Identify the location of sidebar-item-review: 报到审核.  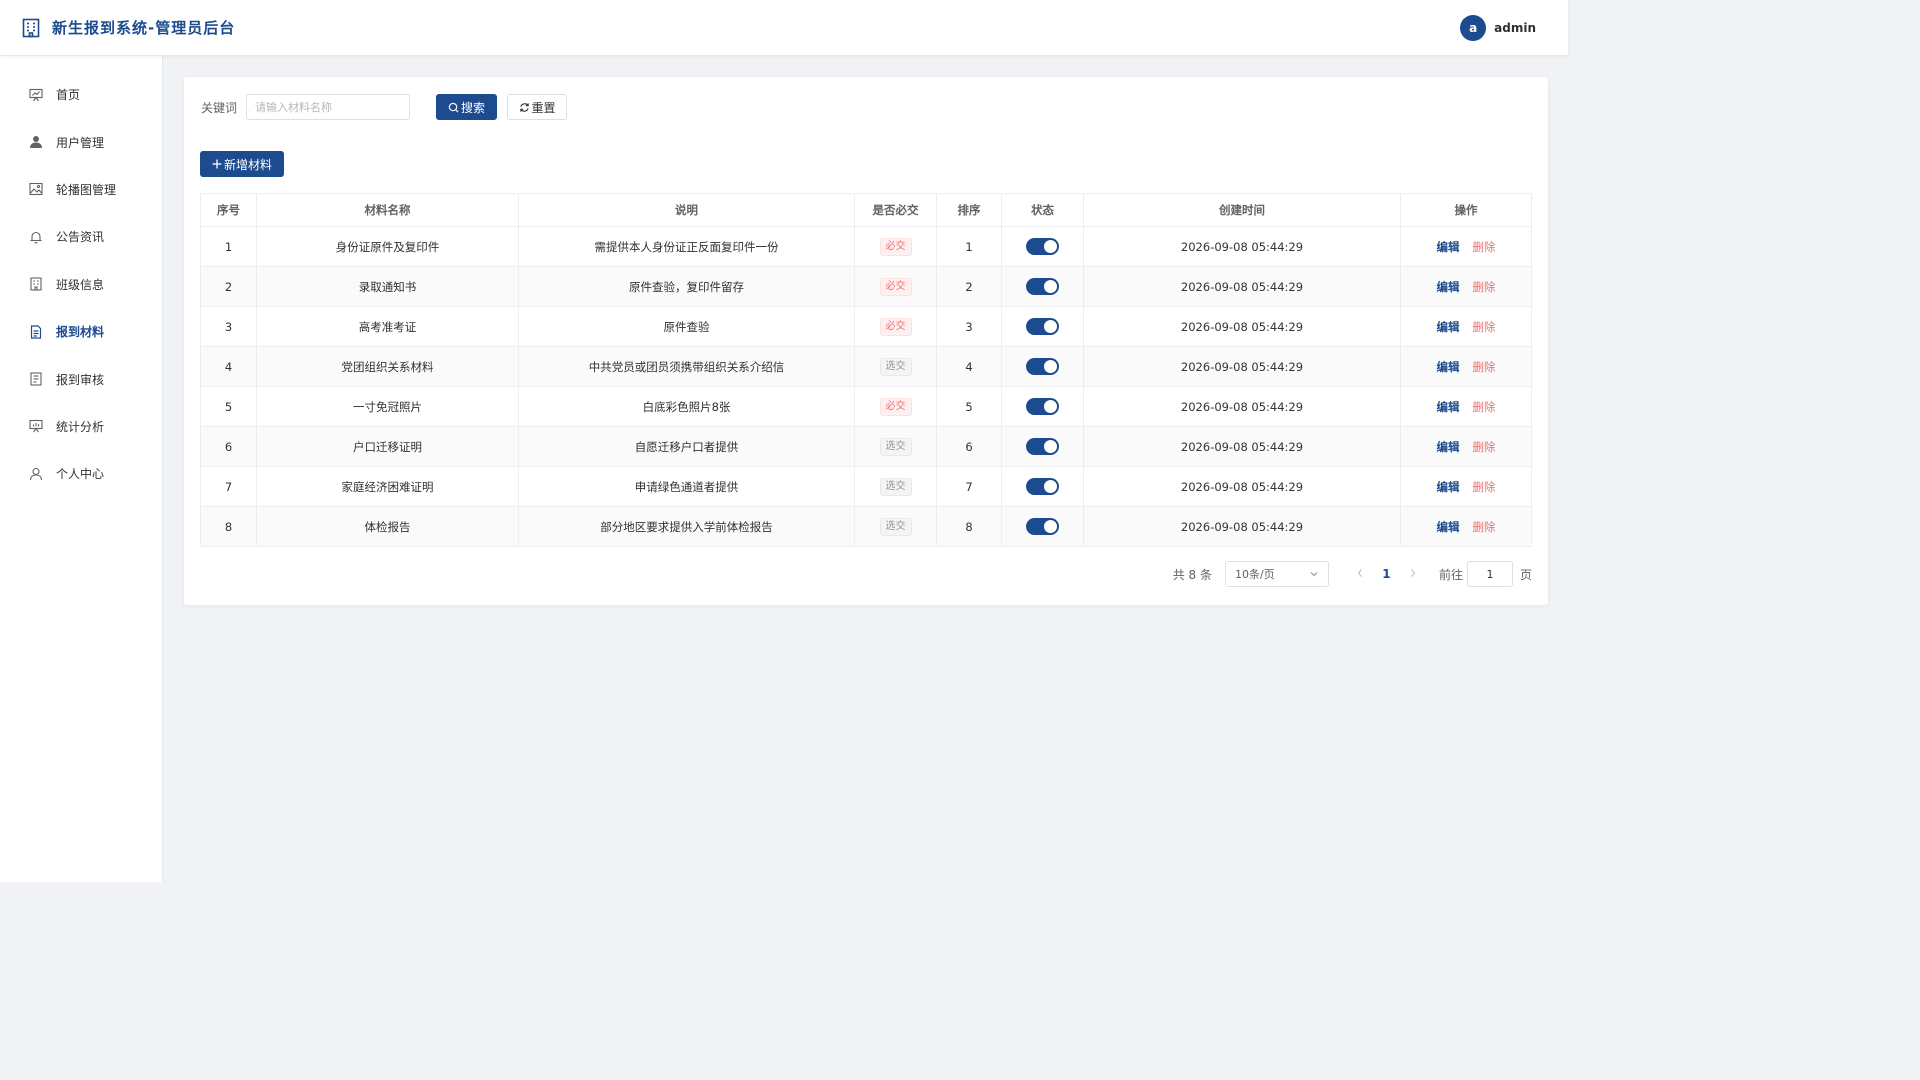
(81, 378).